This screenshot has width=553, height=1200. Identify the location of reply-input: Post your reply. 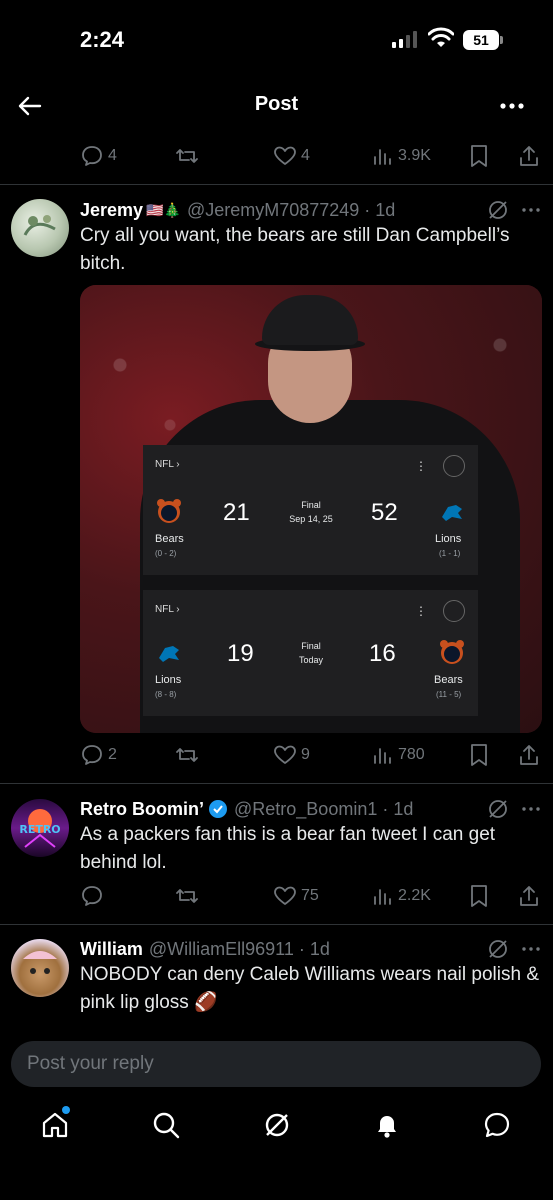
(276, 1064).